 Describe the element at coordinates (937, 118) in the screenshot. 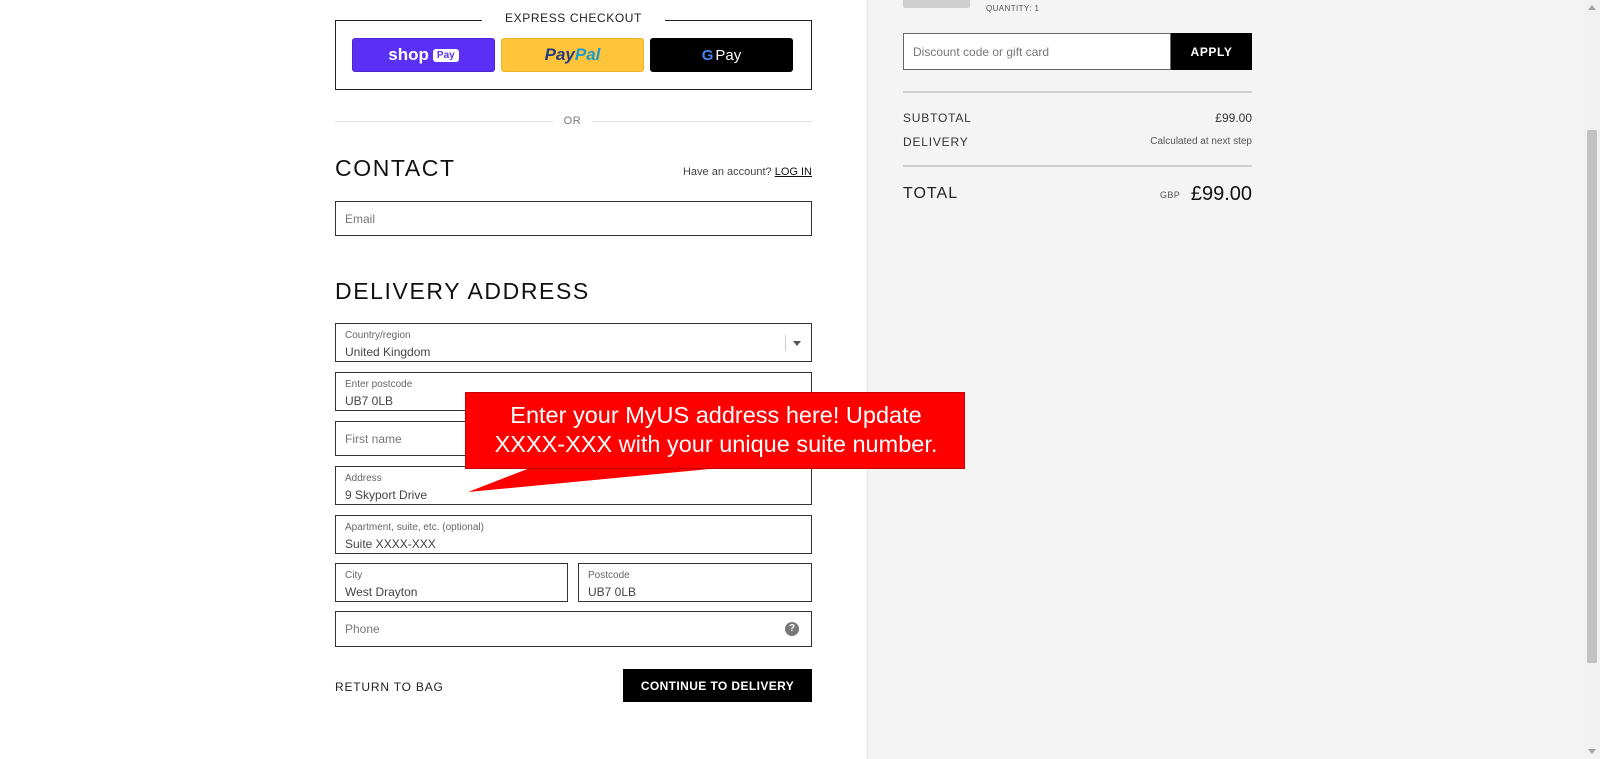

I see `subtotal-label: SUBTOTAL` at that location.